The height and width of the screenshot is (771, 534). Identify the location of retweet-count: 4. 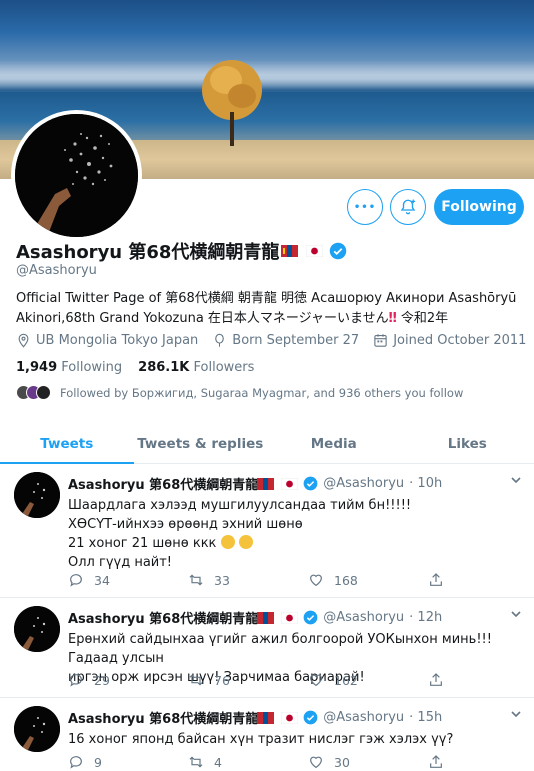
(218, 762).